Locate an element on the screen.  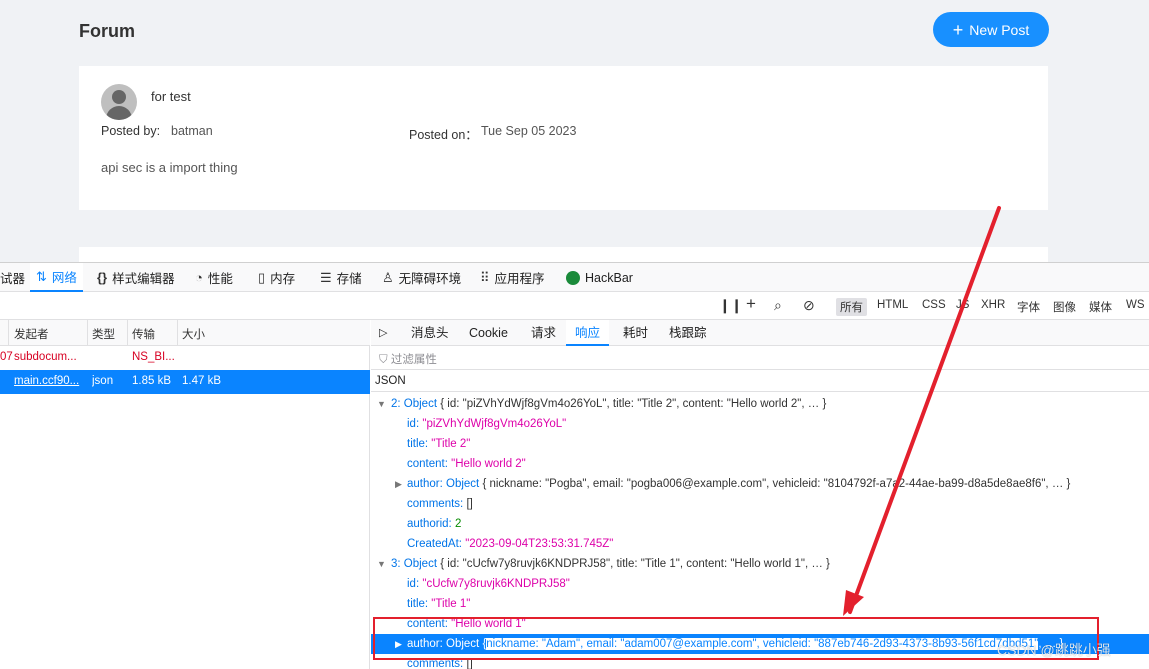
clear-icon: ⊘ is located at coordinates (809, 305).